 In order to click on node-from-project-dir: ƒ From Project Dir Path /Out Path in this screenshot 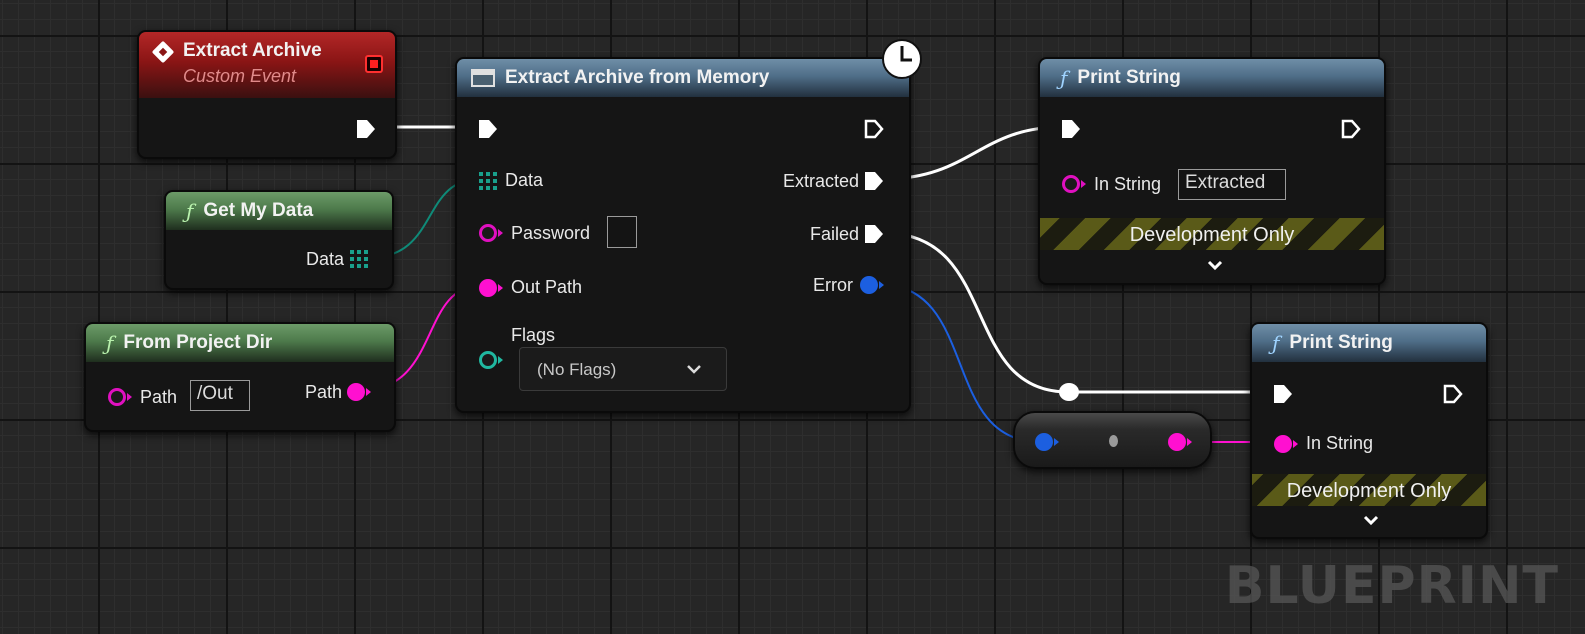, I will do `click(240, 377)`.